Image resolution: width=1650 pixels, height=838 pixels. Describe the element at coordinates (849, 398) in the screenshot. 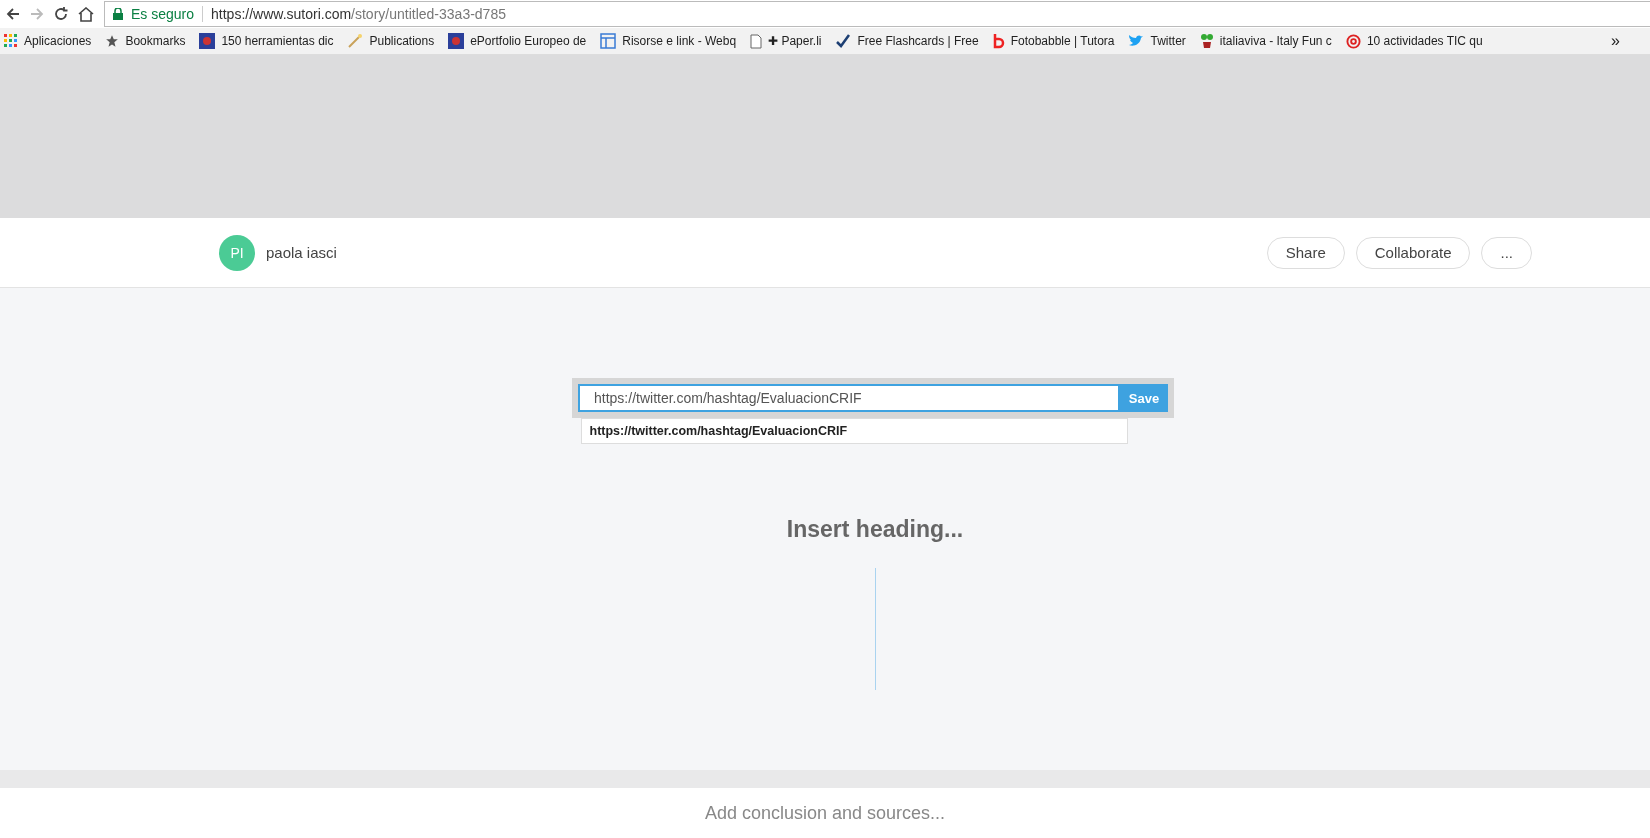

I see `link-input: https://twitter.com/hashtag/EvaluacionCRIF` at that location.